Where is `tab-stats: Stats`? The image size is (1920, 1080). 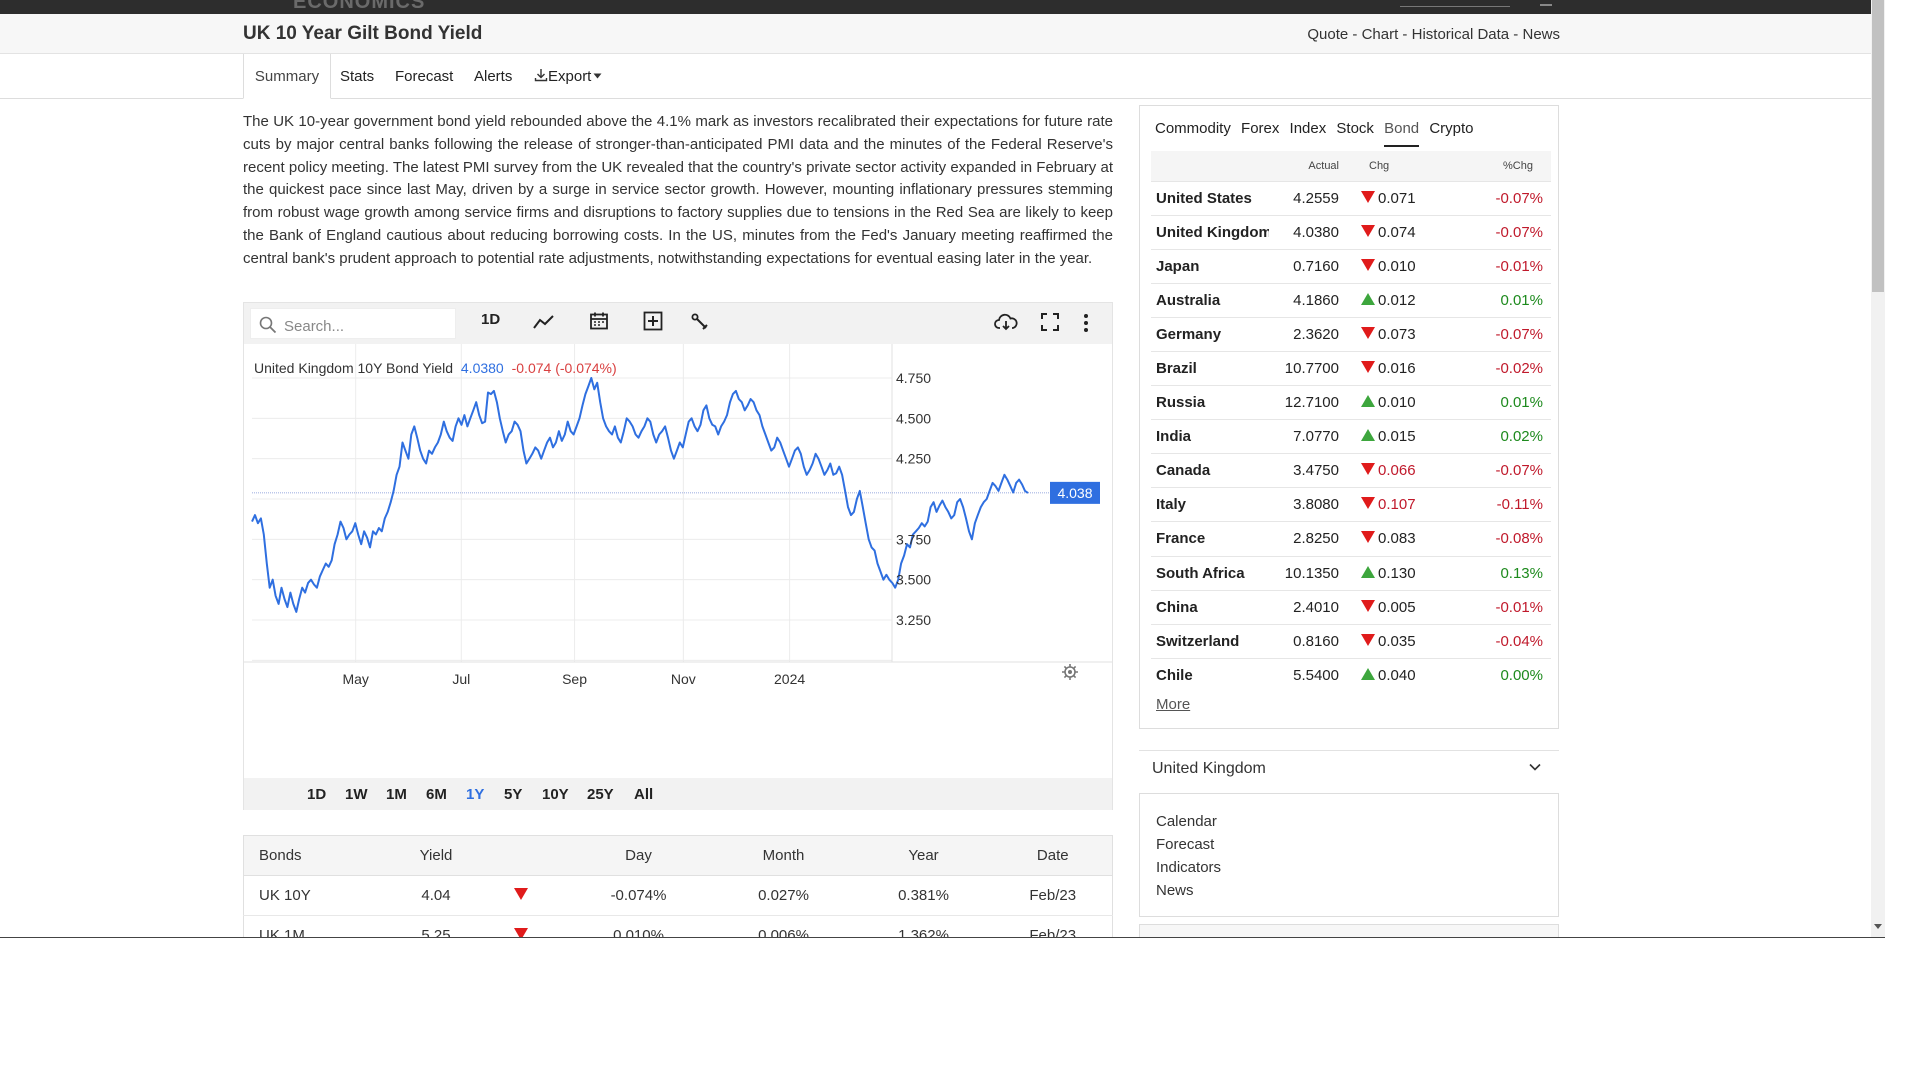
tab-stats: Stats is located at coordinates (357, 76).